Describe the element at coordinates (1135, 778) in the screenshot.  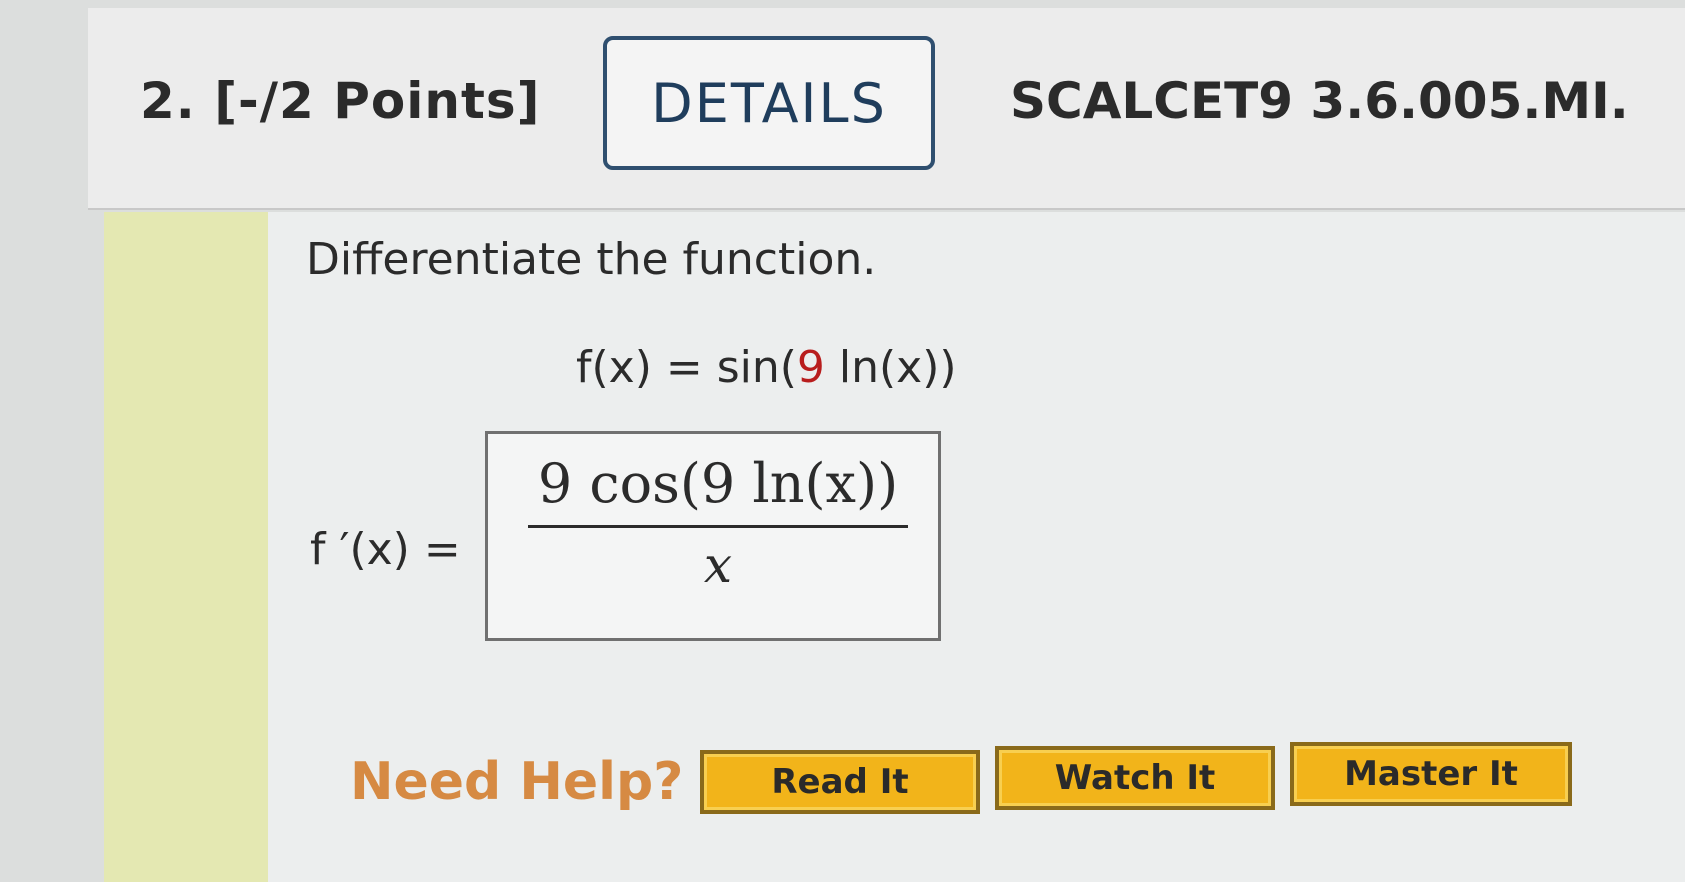
I see `watch-it-button: Watch It` at that location.